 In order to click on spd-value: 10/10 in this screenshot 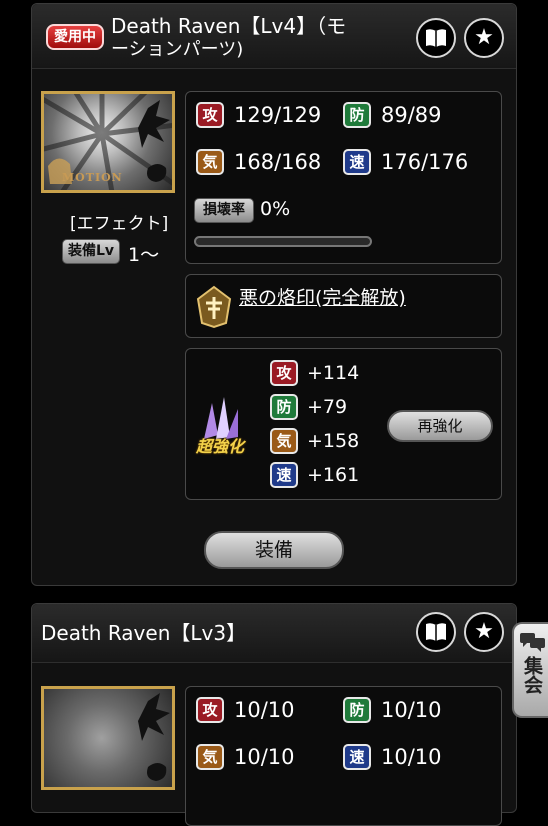, I will do `click(411, 757)`.